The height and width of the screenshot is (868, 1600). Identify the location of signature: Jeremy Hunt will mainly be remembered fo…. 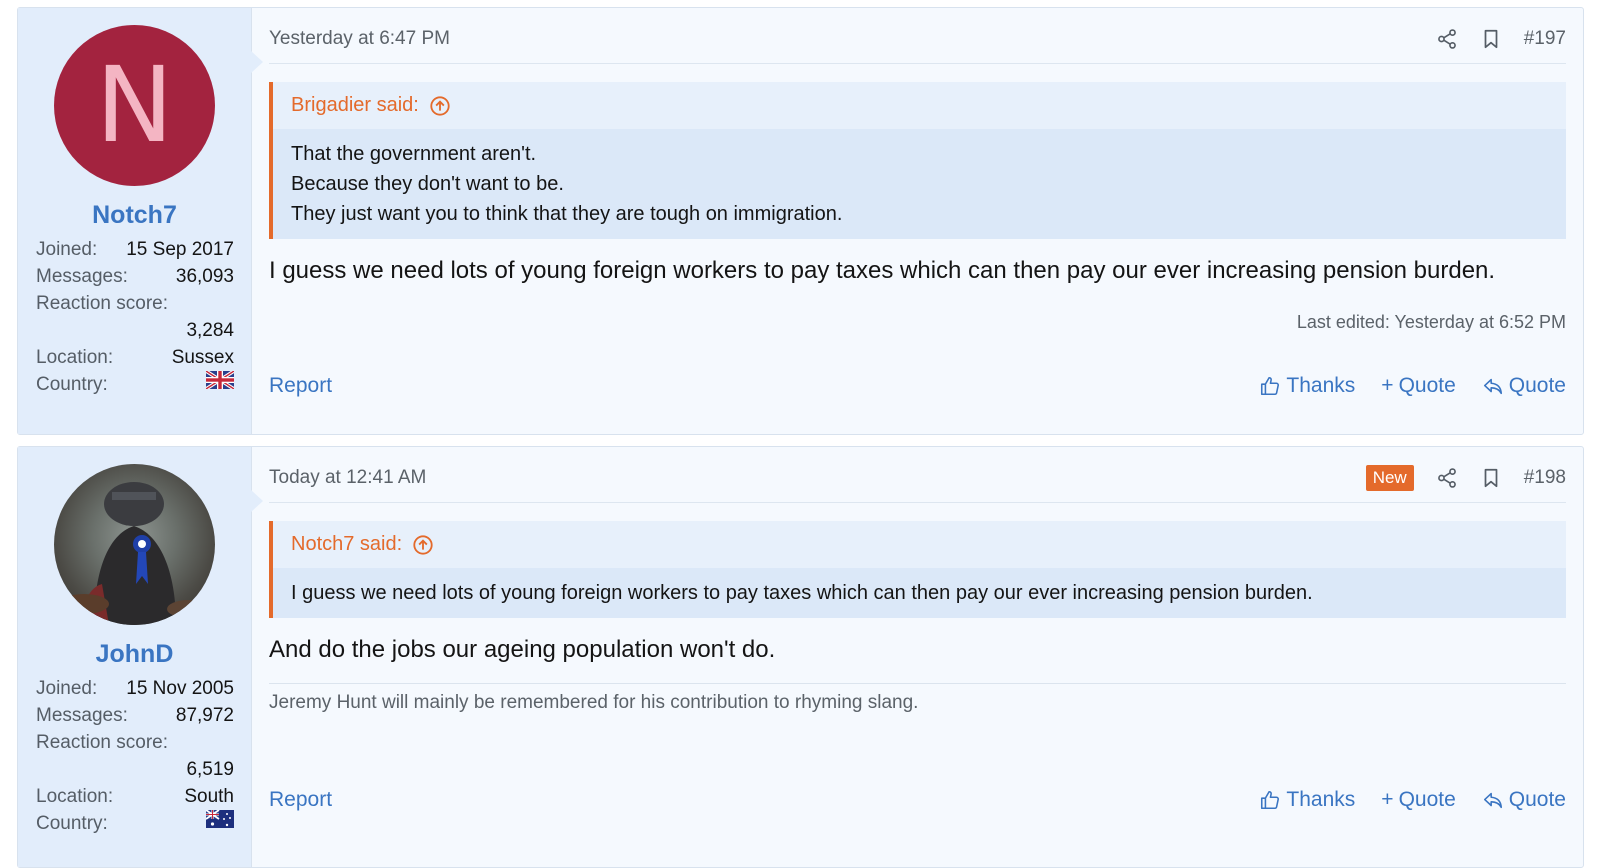
(917, 698).